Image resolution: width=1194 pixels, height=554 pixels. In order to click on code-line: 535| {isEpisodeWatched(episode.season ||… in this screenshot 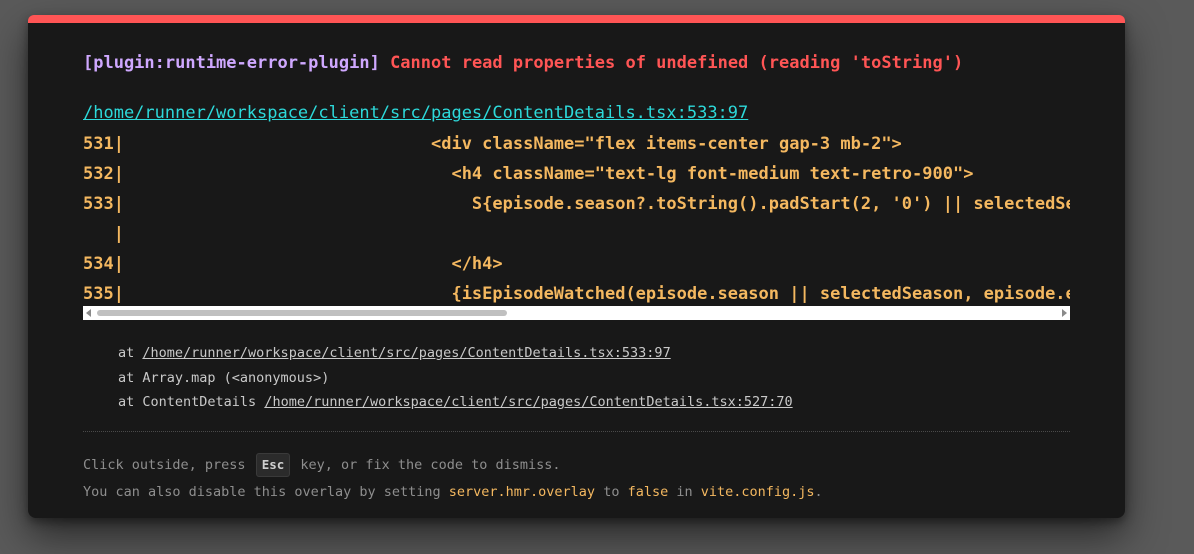, I will do `click(576, 294)`.